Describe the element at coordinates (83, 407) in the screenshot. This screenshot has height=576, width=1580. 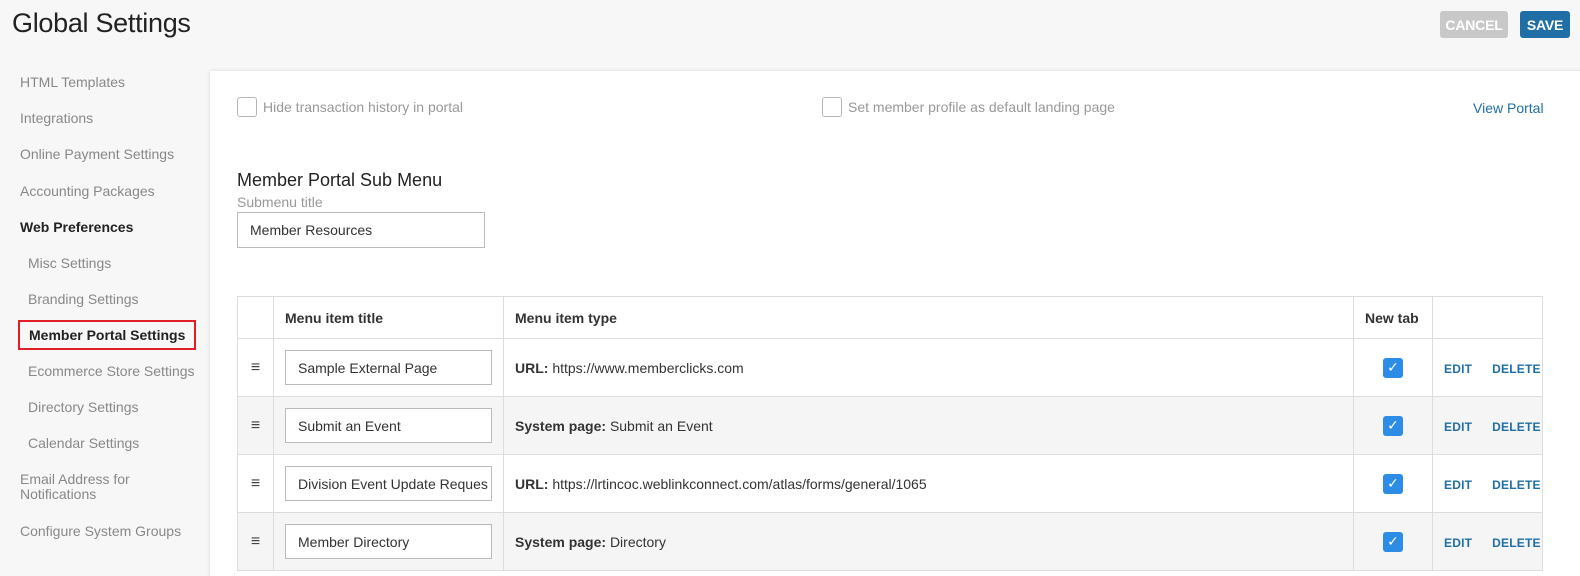
I see `sidebar-item-directory-settings: Directory Settings` at that location.